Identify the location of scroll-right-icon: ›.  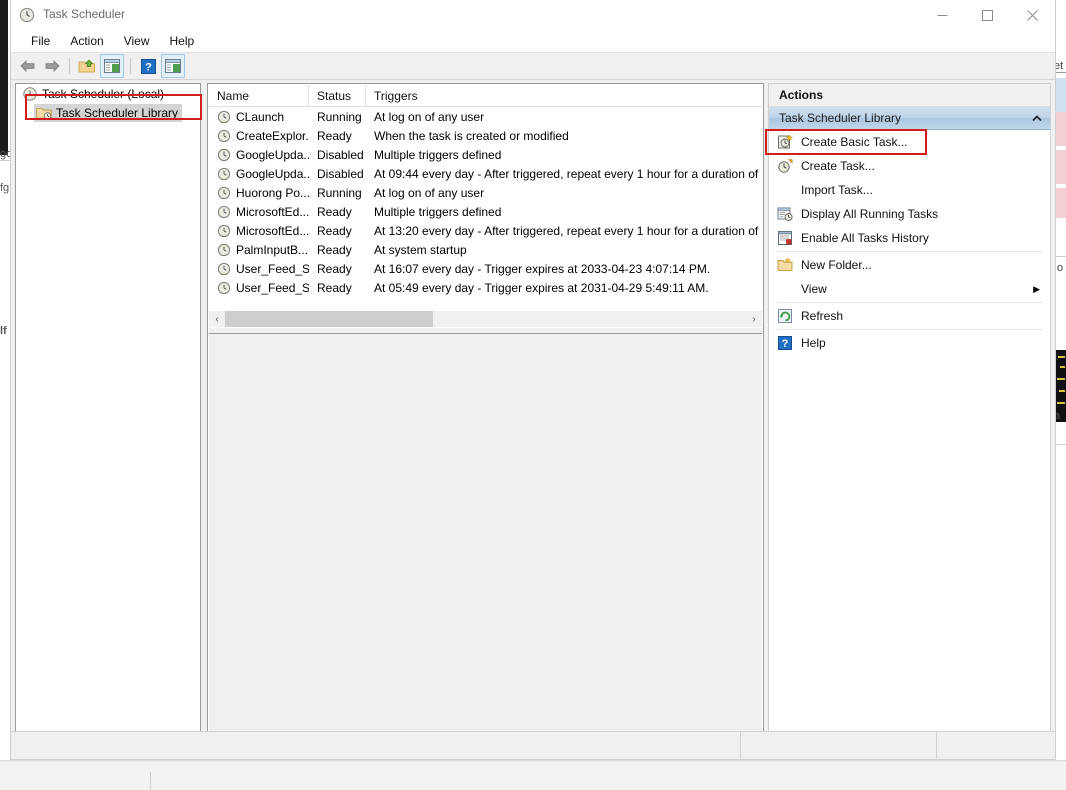
(754, 319).